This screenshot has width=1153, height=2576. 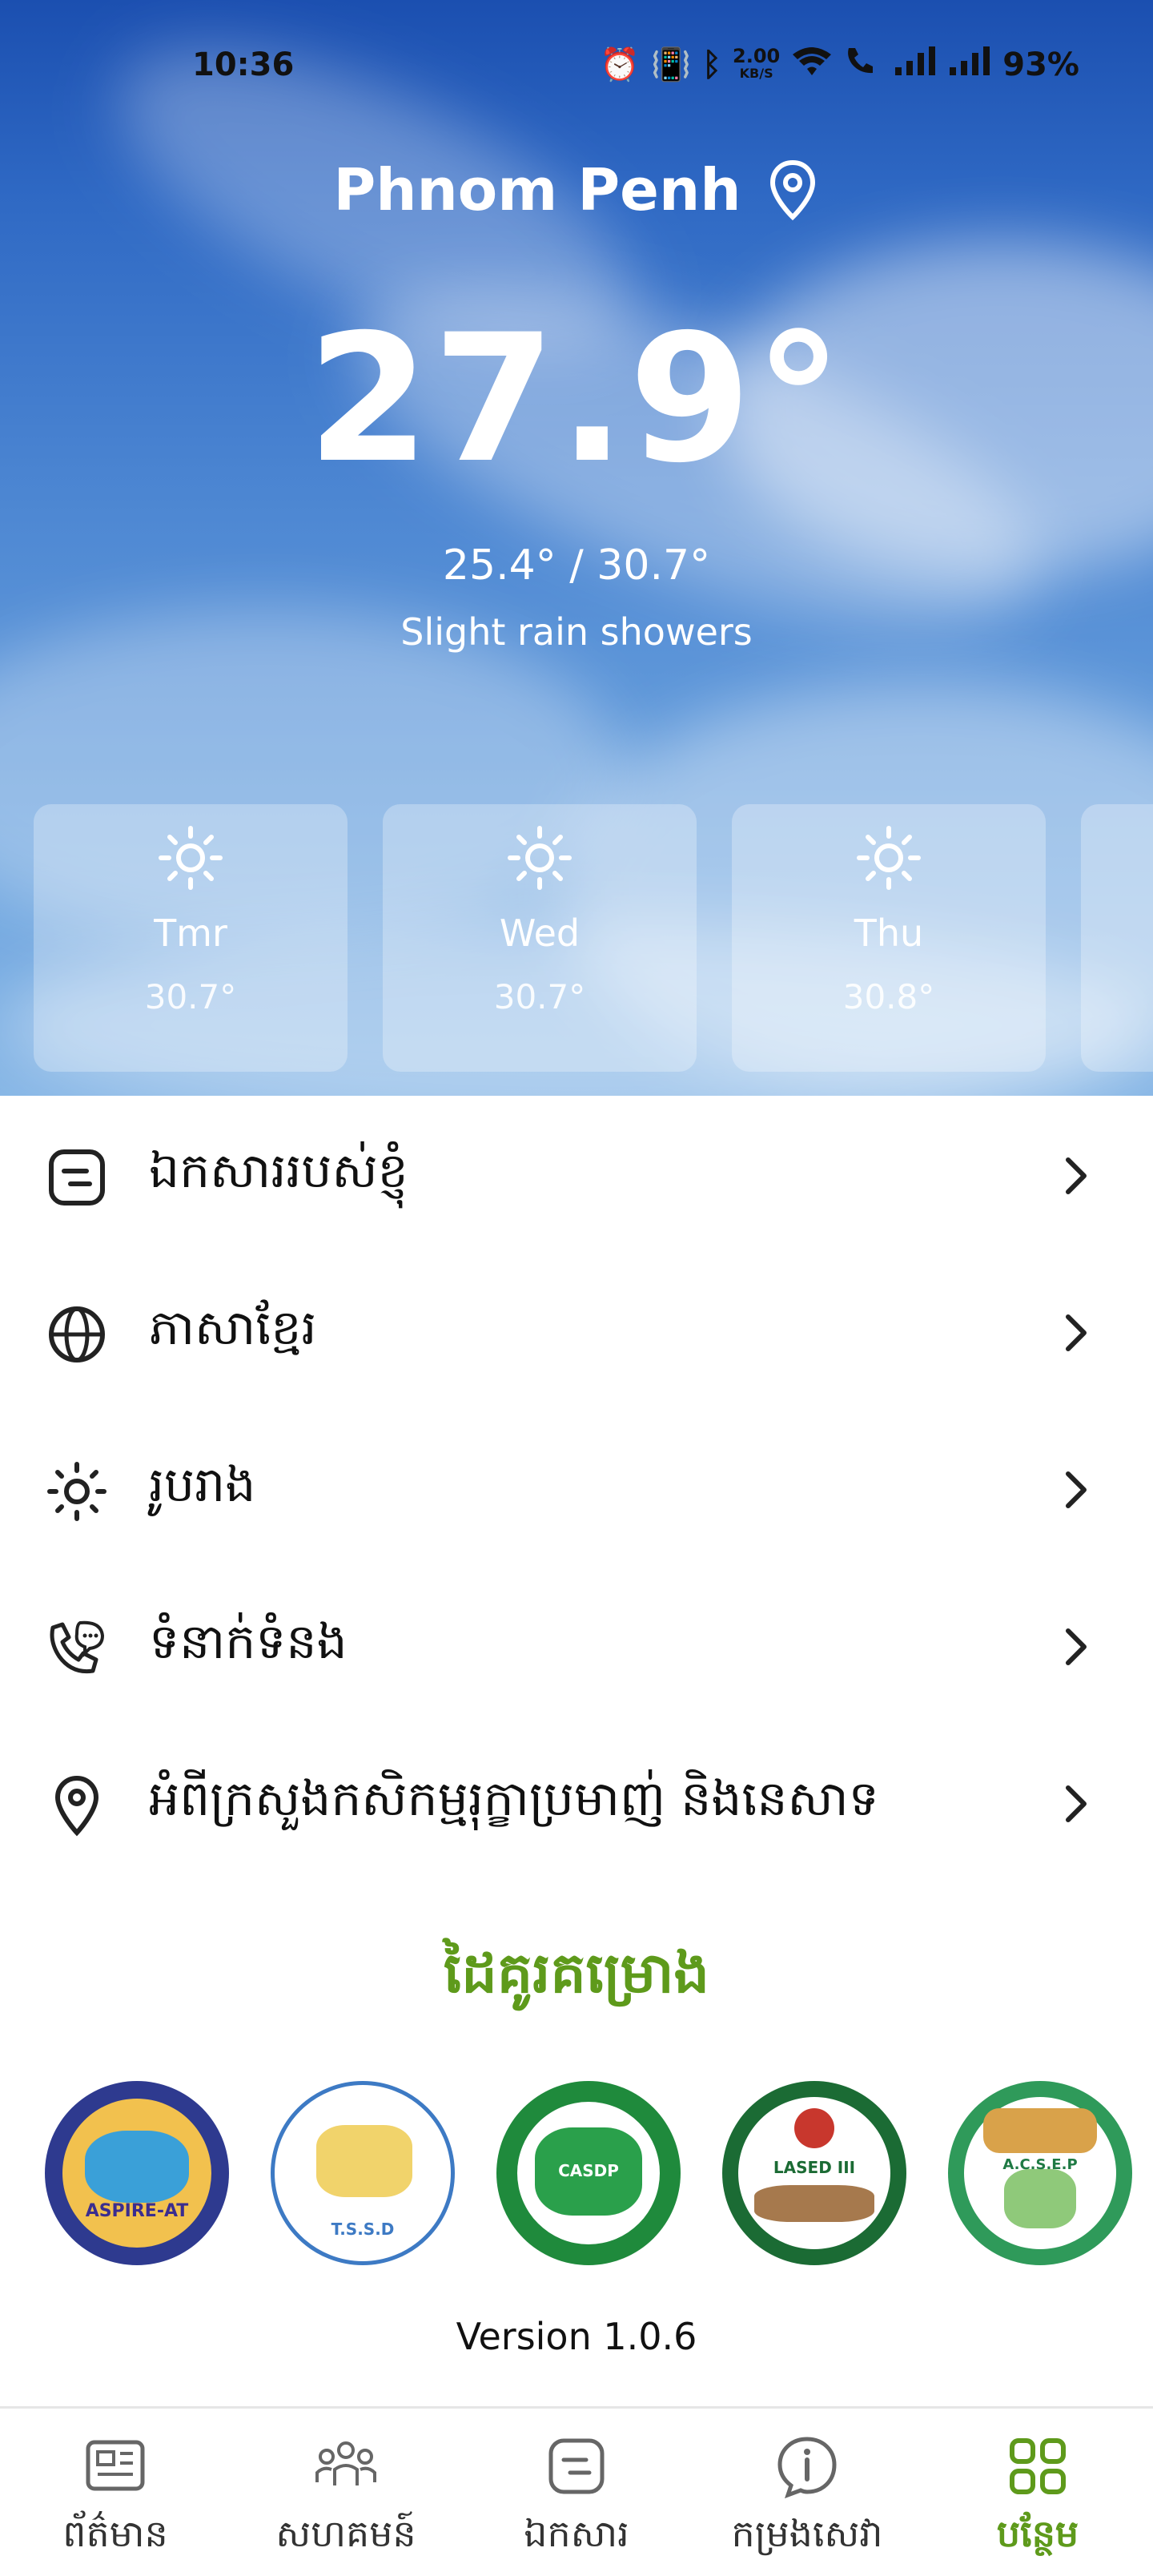 What do you see at coordinates (115, 2533) in the screenshot?
I see `nav-label: ព័ត៌មាន` at bounding box center [115, 2533].